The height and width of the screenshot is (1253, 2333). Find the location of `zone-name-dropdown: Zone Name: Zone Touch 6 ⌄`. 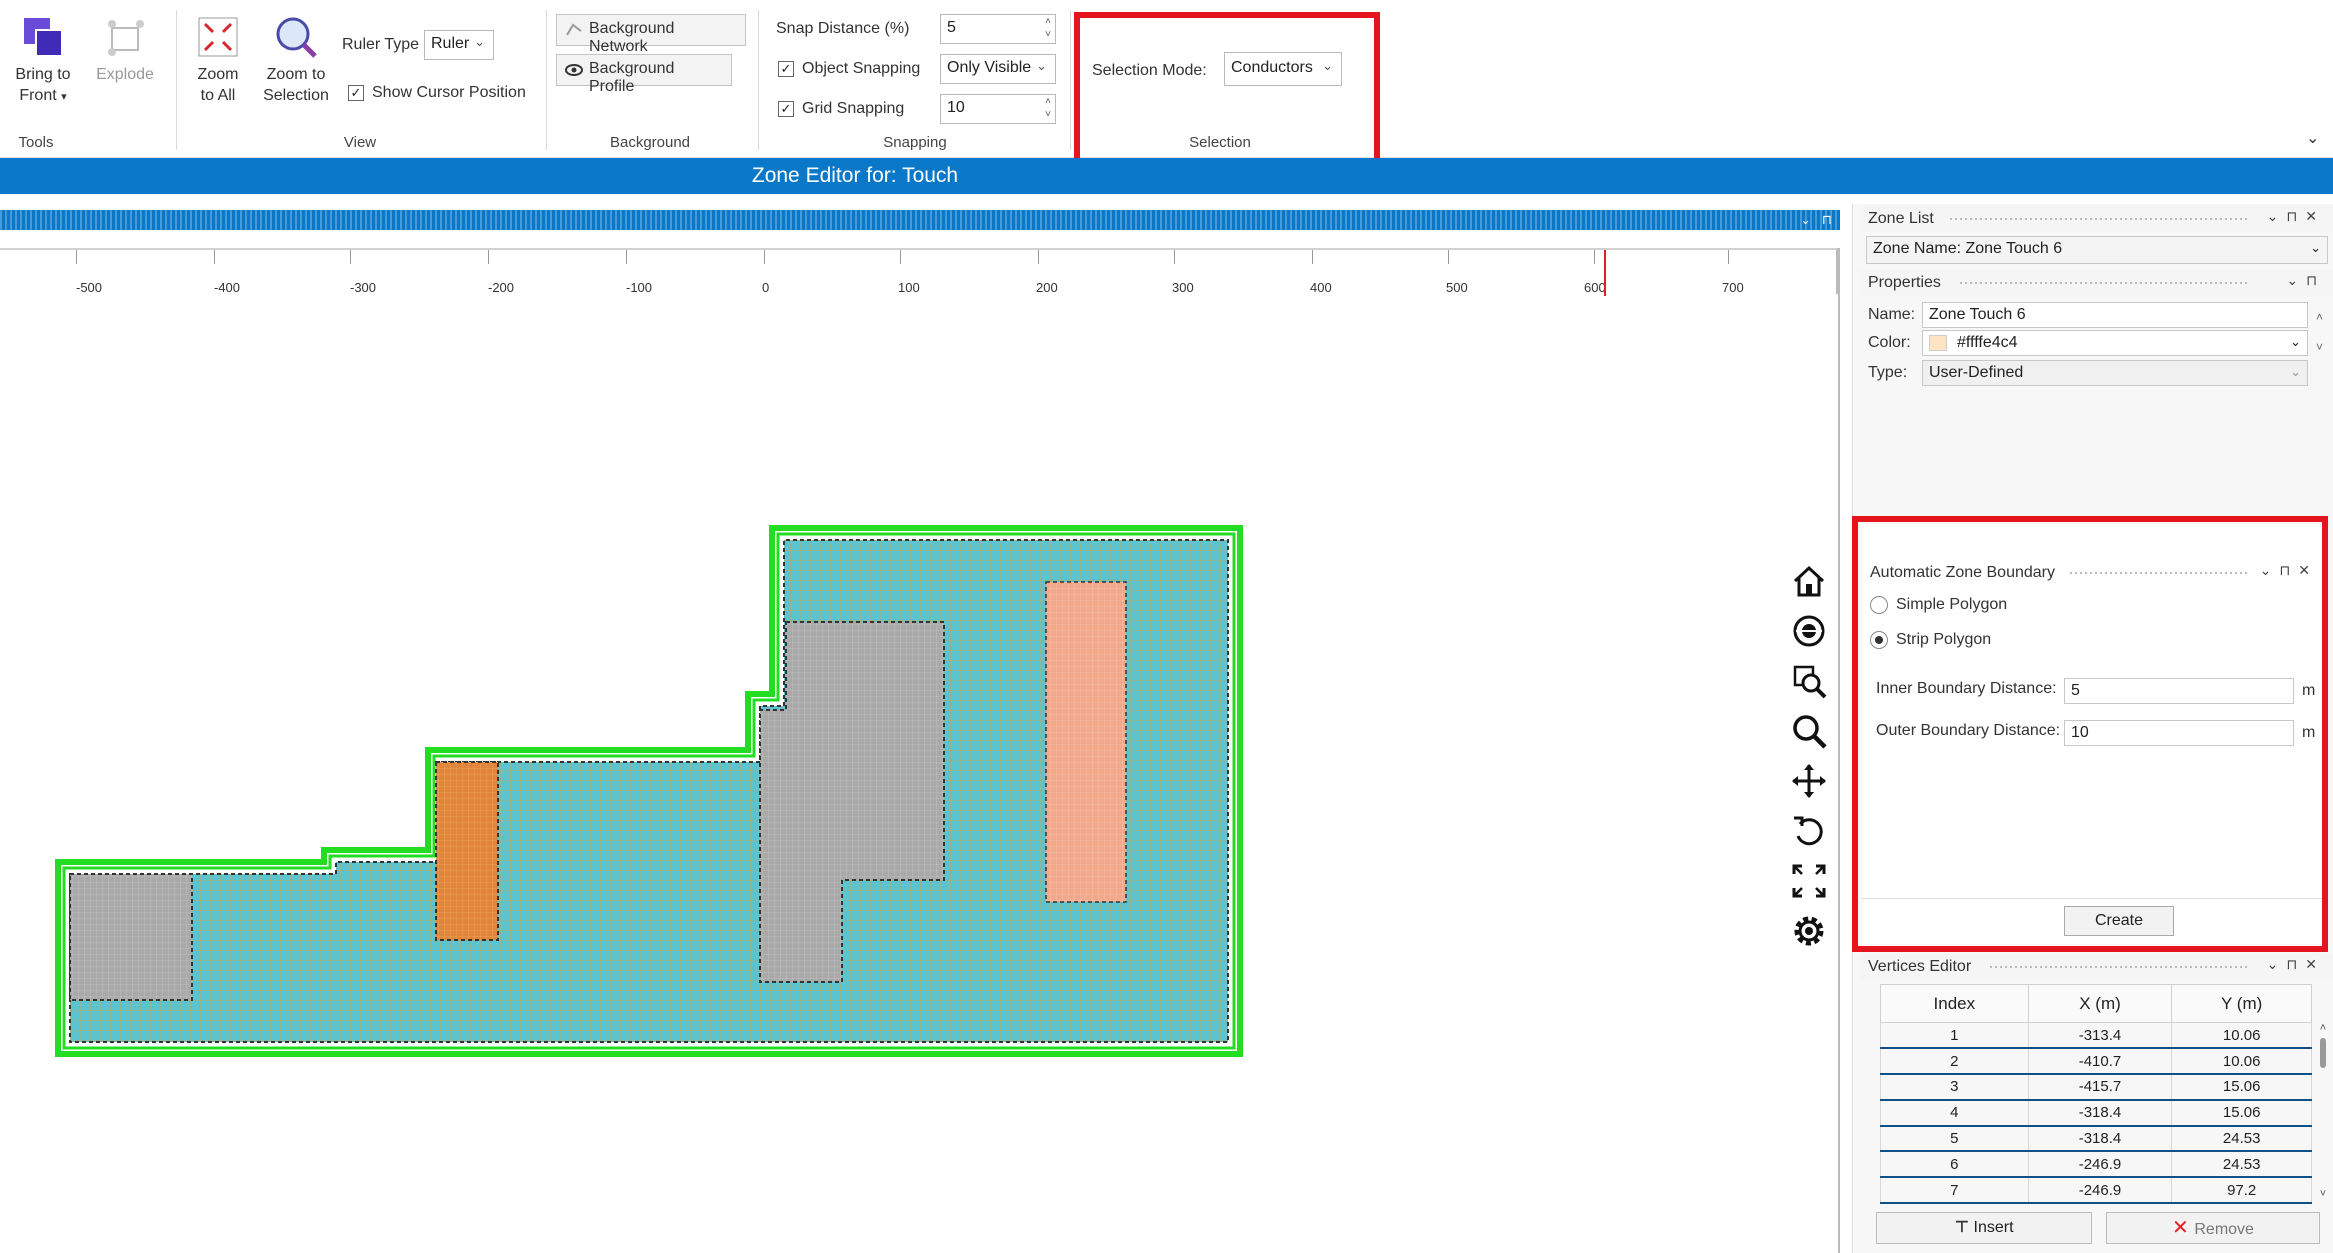

zone-name-dropdown: Zone Name: Zone Touch 6 ⌄ is located at coordinates (2097, 250).